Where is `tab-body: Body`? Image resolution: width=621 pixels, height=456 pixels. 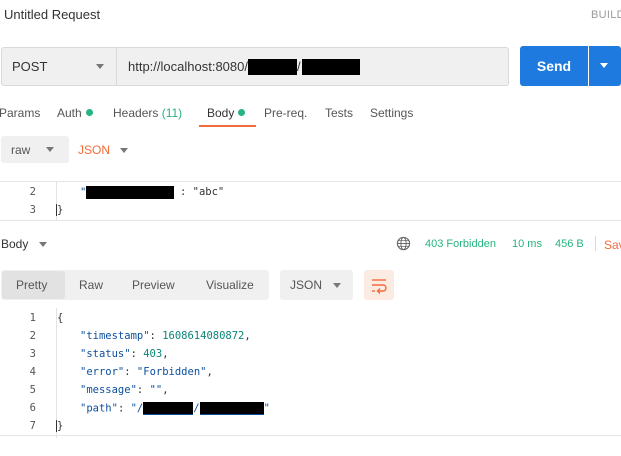
tab-body: Body is located at coordinates (226, 113).